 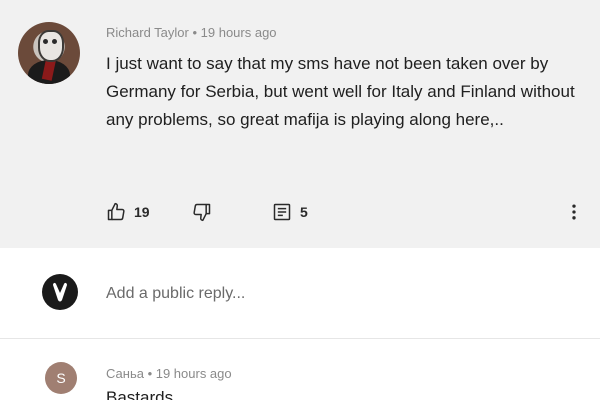 I want to click on comment-author: Richard Taylor, so click(x=147, y=32).